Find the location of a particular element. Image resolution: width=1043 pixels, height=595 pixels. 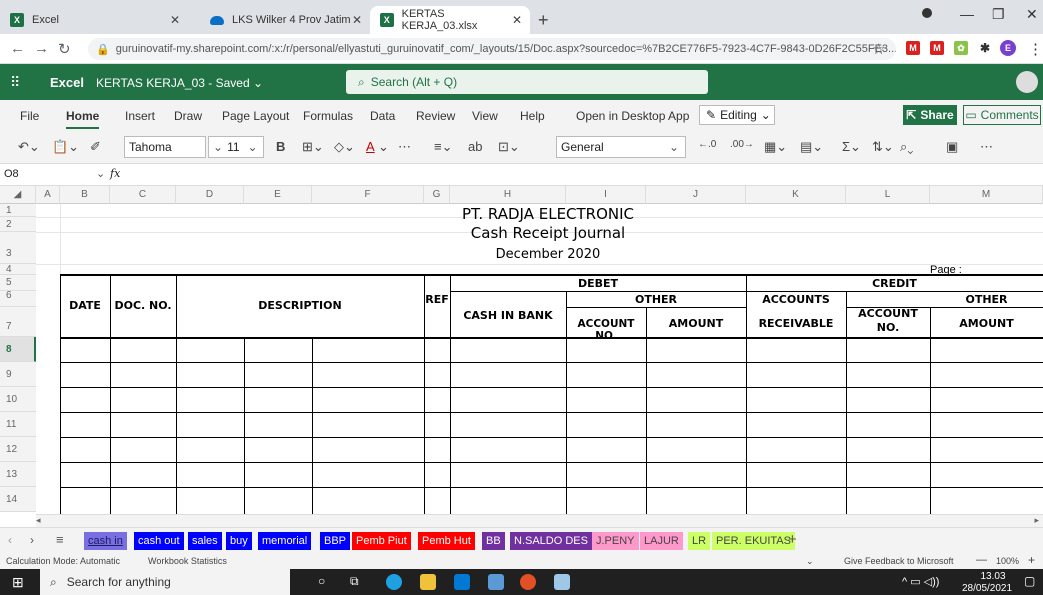

more-icon: ⋯ is located at coordinates (404, 147).